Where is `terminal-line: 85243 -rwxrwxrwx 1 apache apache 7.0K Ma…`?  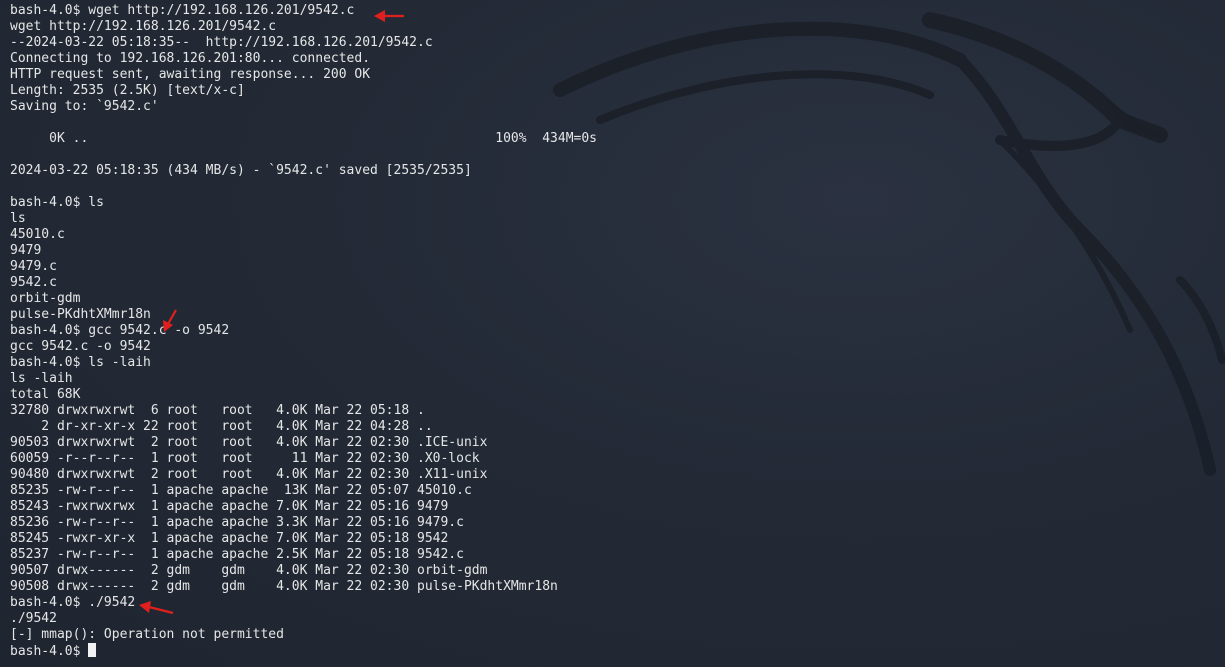
terminal-line: 85243 -rwxrwxrwx 1 apache apache 7.0K Ma… is located at coordinates (229, 506).